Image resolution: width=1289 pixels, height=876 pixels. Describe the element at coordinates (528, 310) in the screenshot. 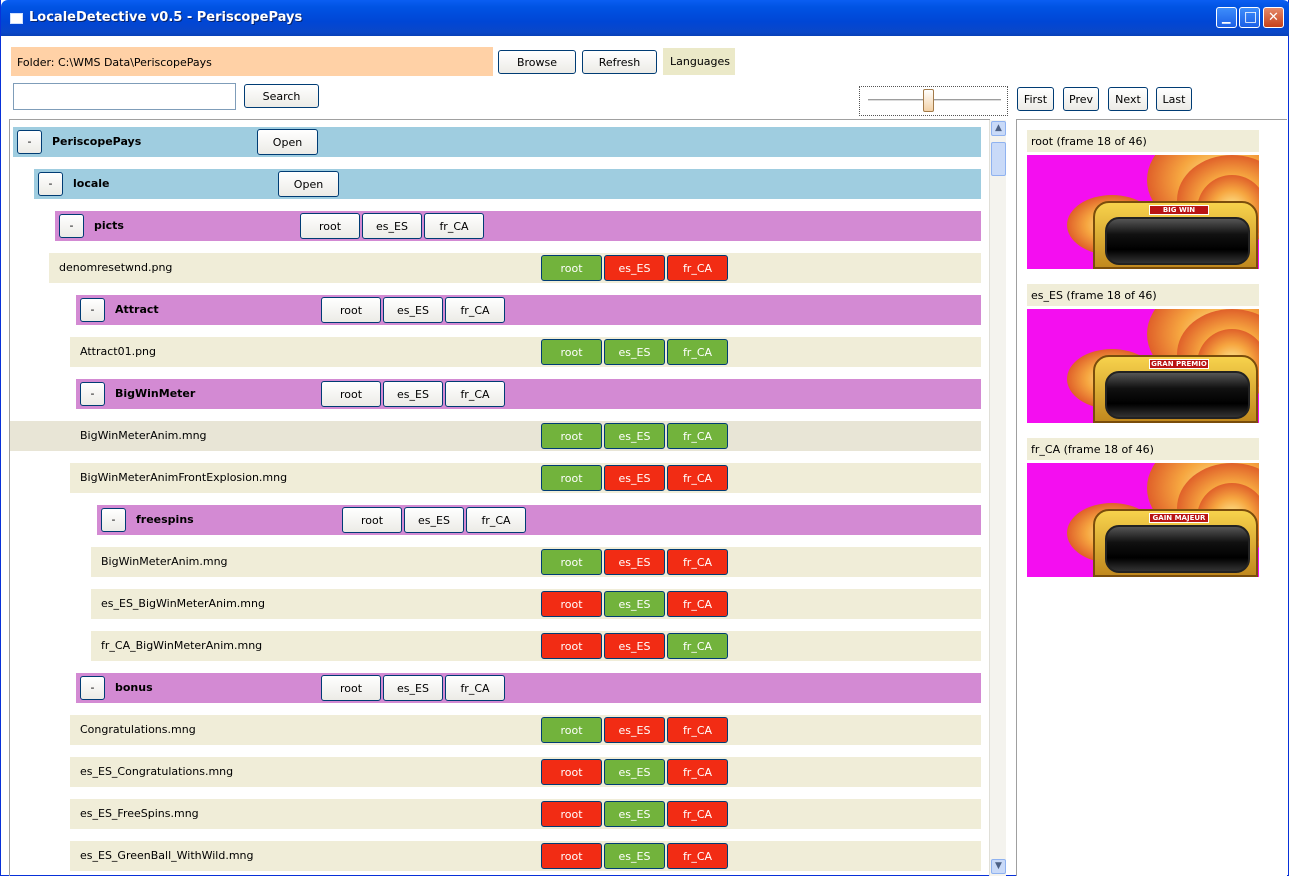

I see `folder-row: - Attract root es_ES fr_CA` at that location.